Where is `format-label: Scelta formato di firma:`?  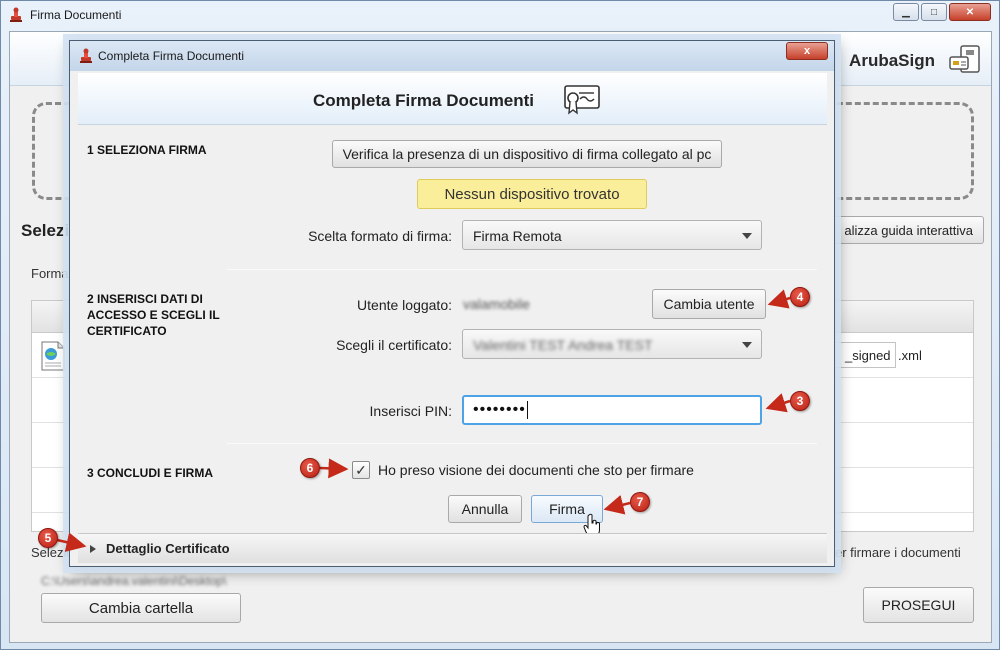
format-label: Scelta formato di firma: is located at coordinates (380, 236).